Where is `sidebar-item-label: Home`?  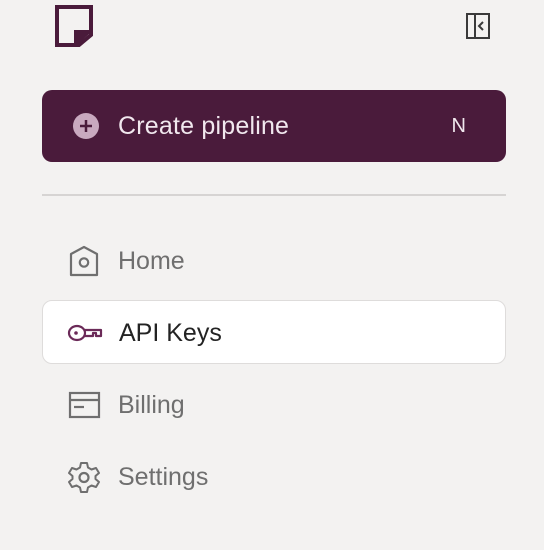 sidebar-item-label: Home is located at coordinates (151, 261).